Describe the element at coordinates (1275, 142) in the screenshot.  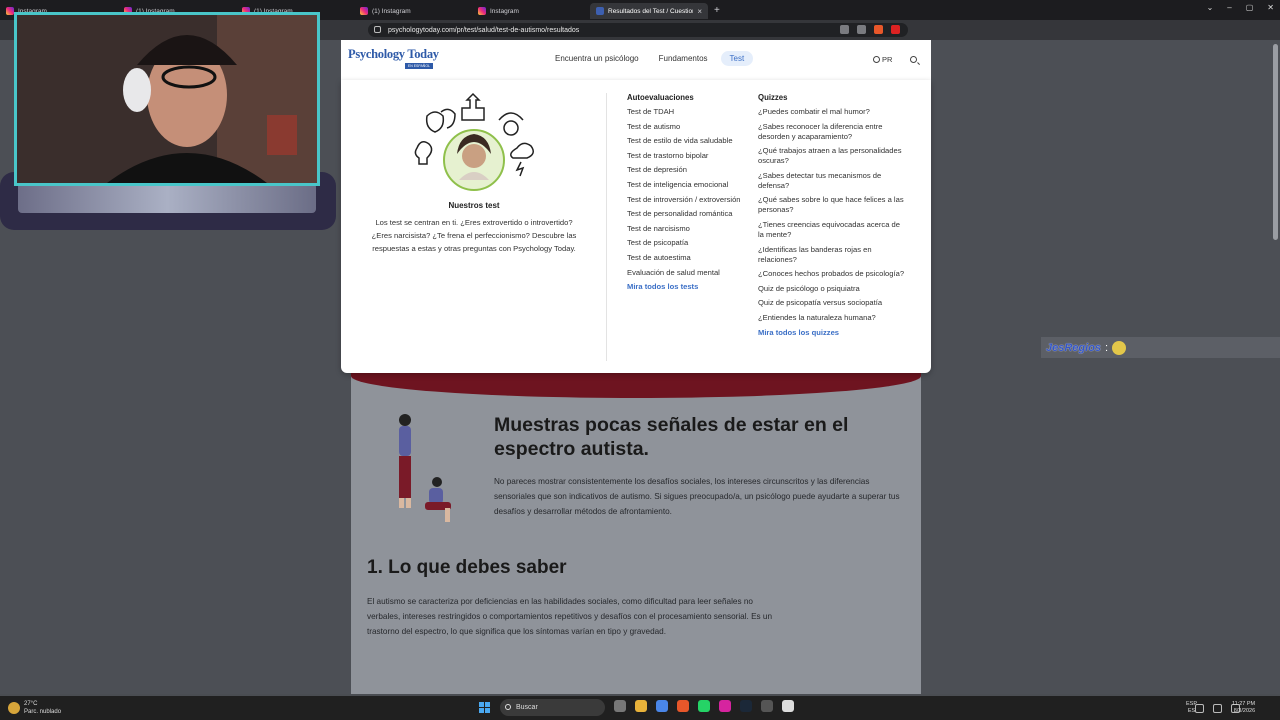
I see `scrollbar-thumb` at that location.